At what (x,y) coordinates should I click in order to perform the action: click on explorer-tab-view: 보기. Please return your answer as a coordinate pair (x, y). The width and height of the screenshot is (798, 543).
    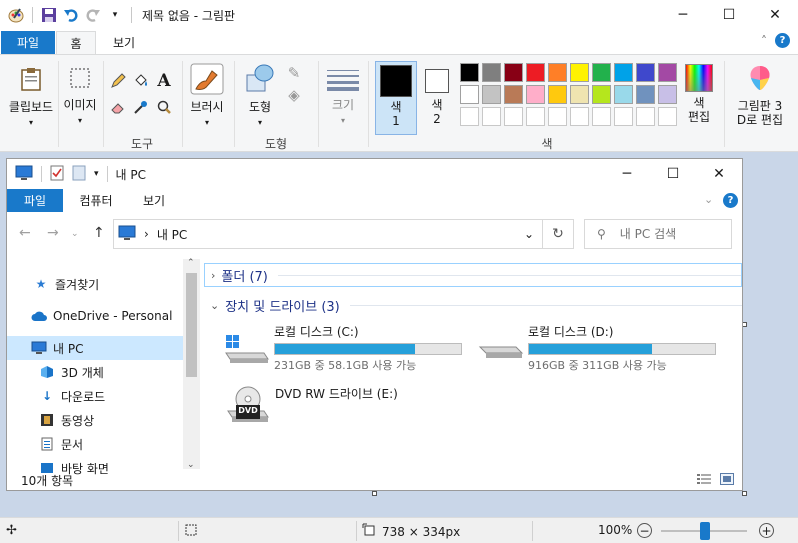
    Looking at the image, I should click on (154, 200).